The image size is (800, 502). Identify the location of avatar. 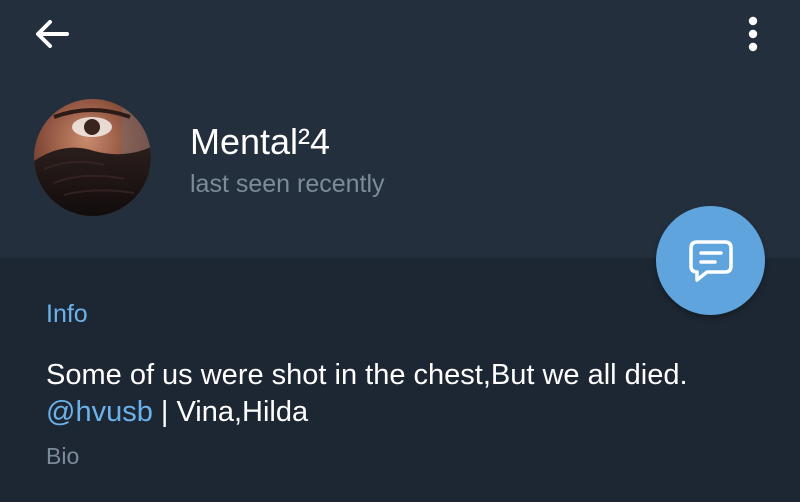
(92, 157).